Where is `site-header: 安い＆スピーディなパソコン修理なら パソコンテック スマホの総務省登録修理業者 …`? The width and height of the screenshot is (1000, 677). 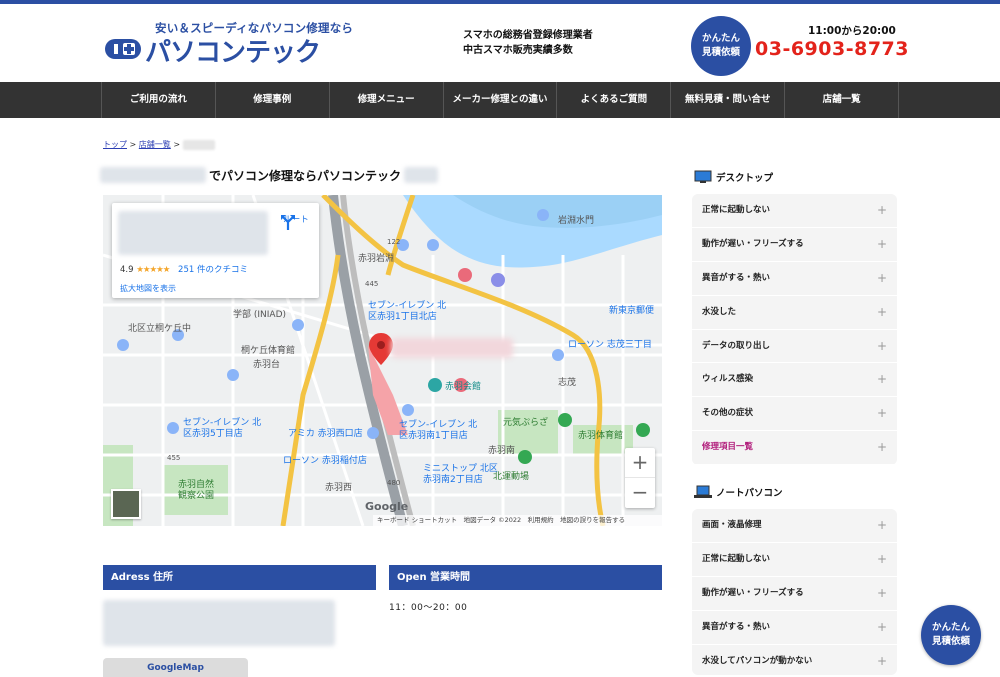
site-header: 安い＆スピーディなパソコン修理なら パソコンテック スマホの総務省登録修理業者 … is located at coordinates (500, 43).